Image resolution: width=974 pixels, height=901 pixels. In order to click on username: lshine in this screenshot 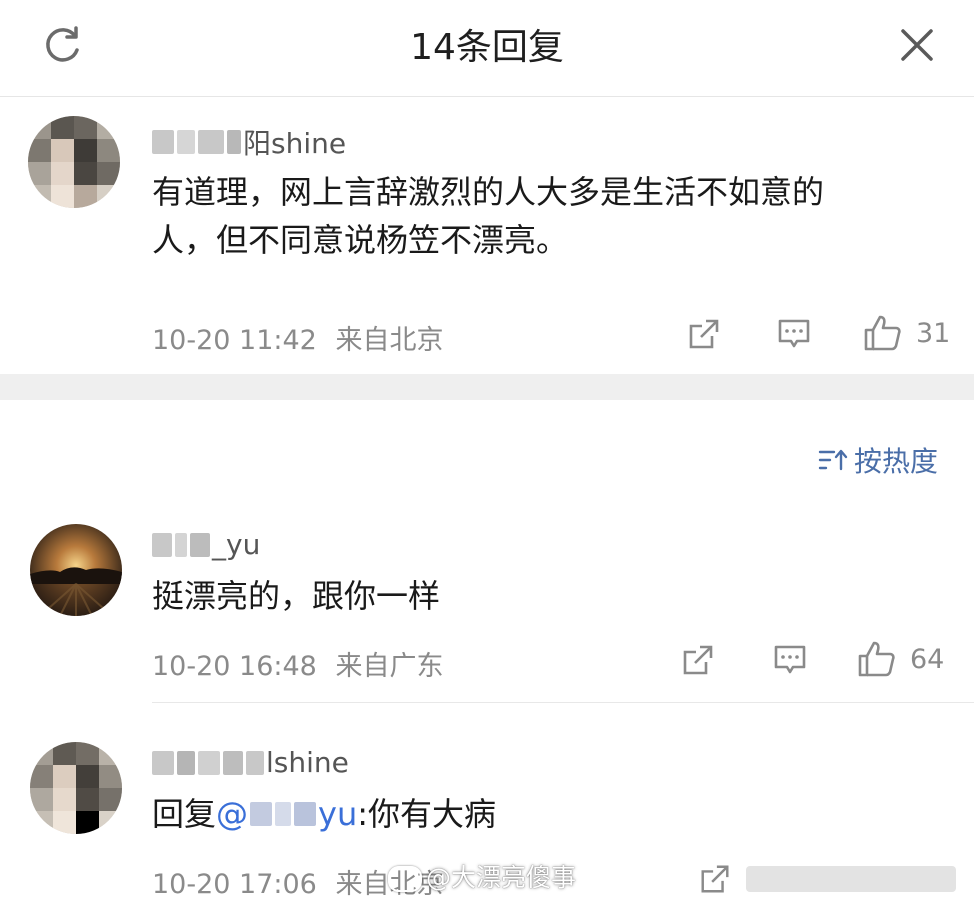, I will do `click(250, 762)`.